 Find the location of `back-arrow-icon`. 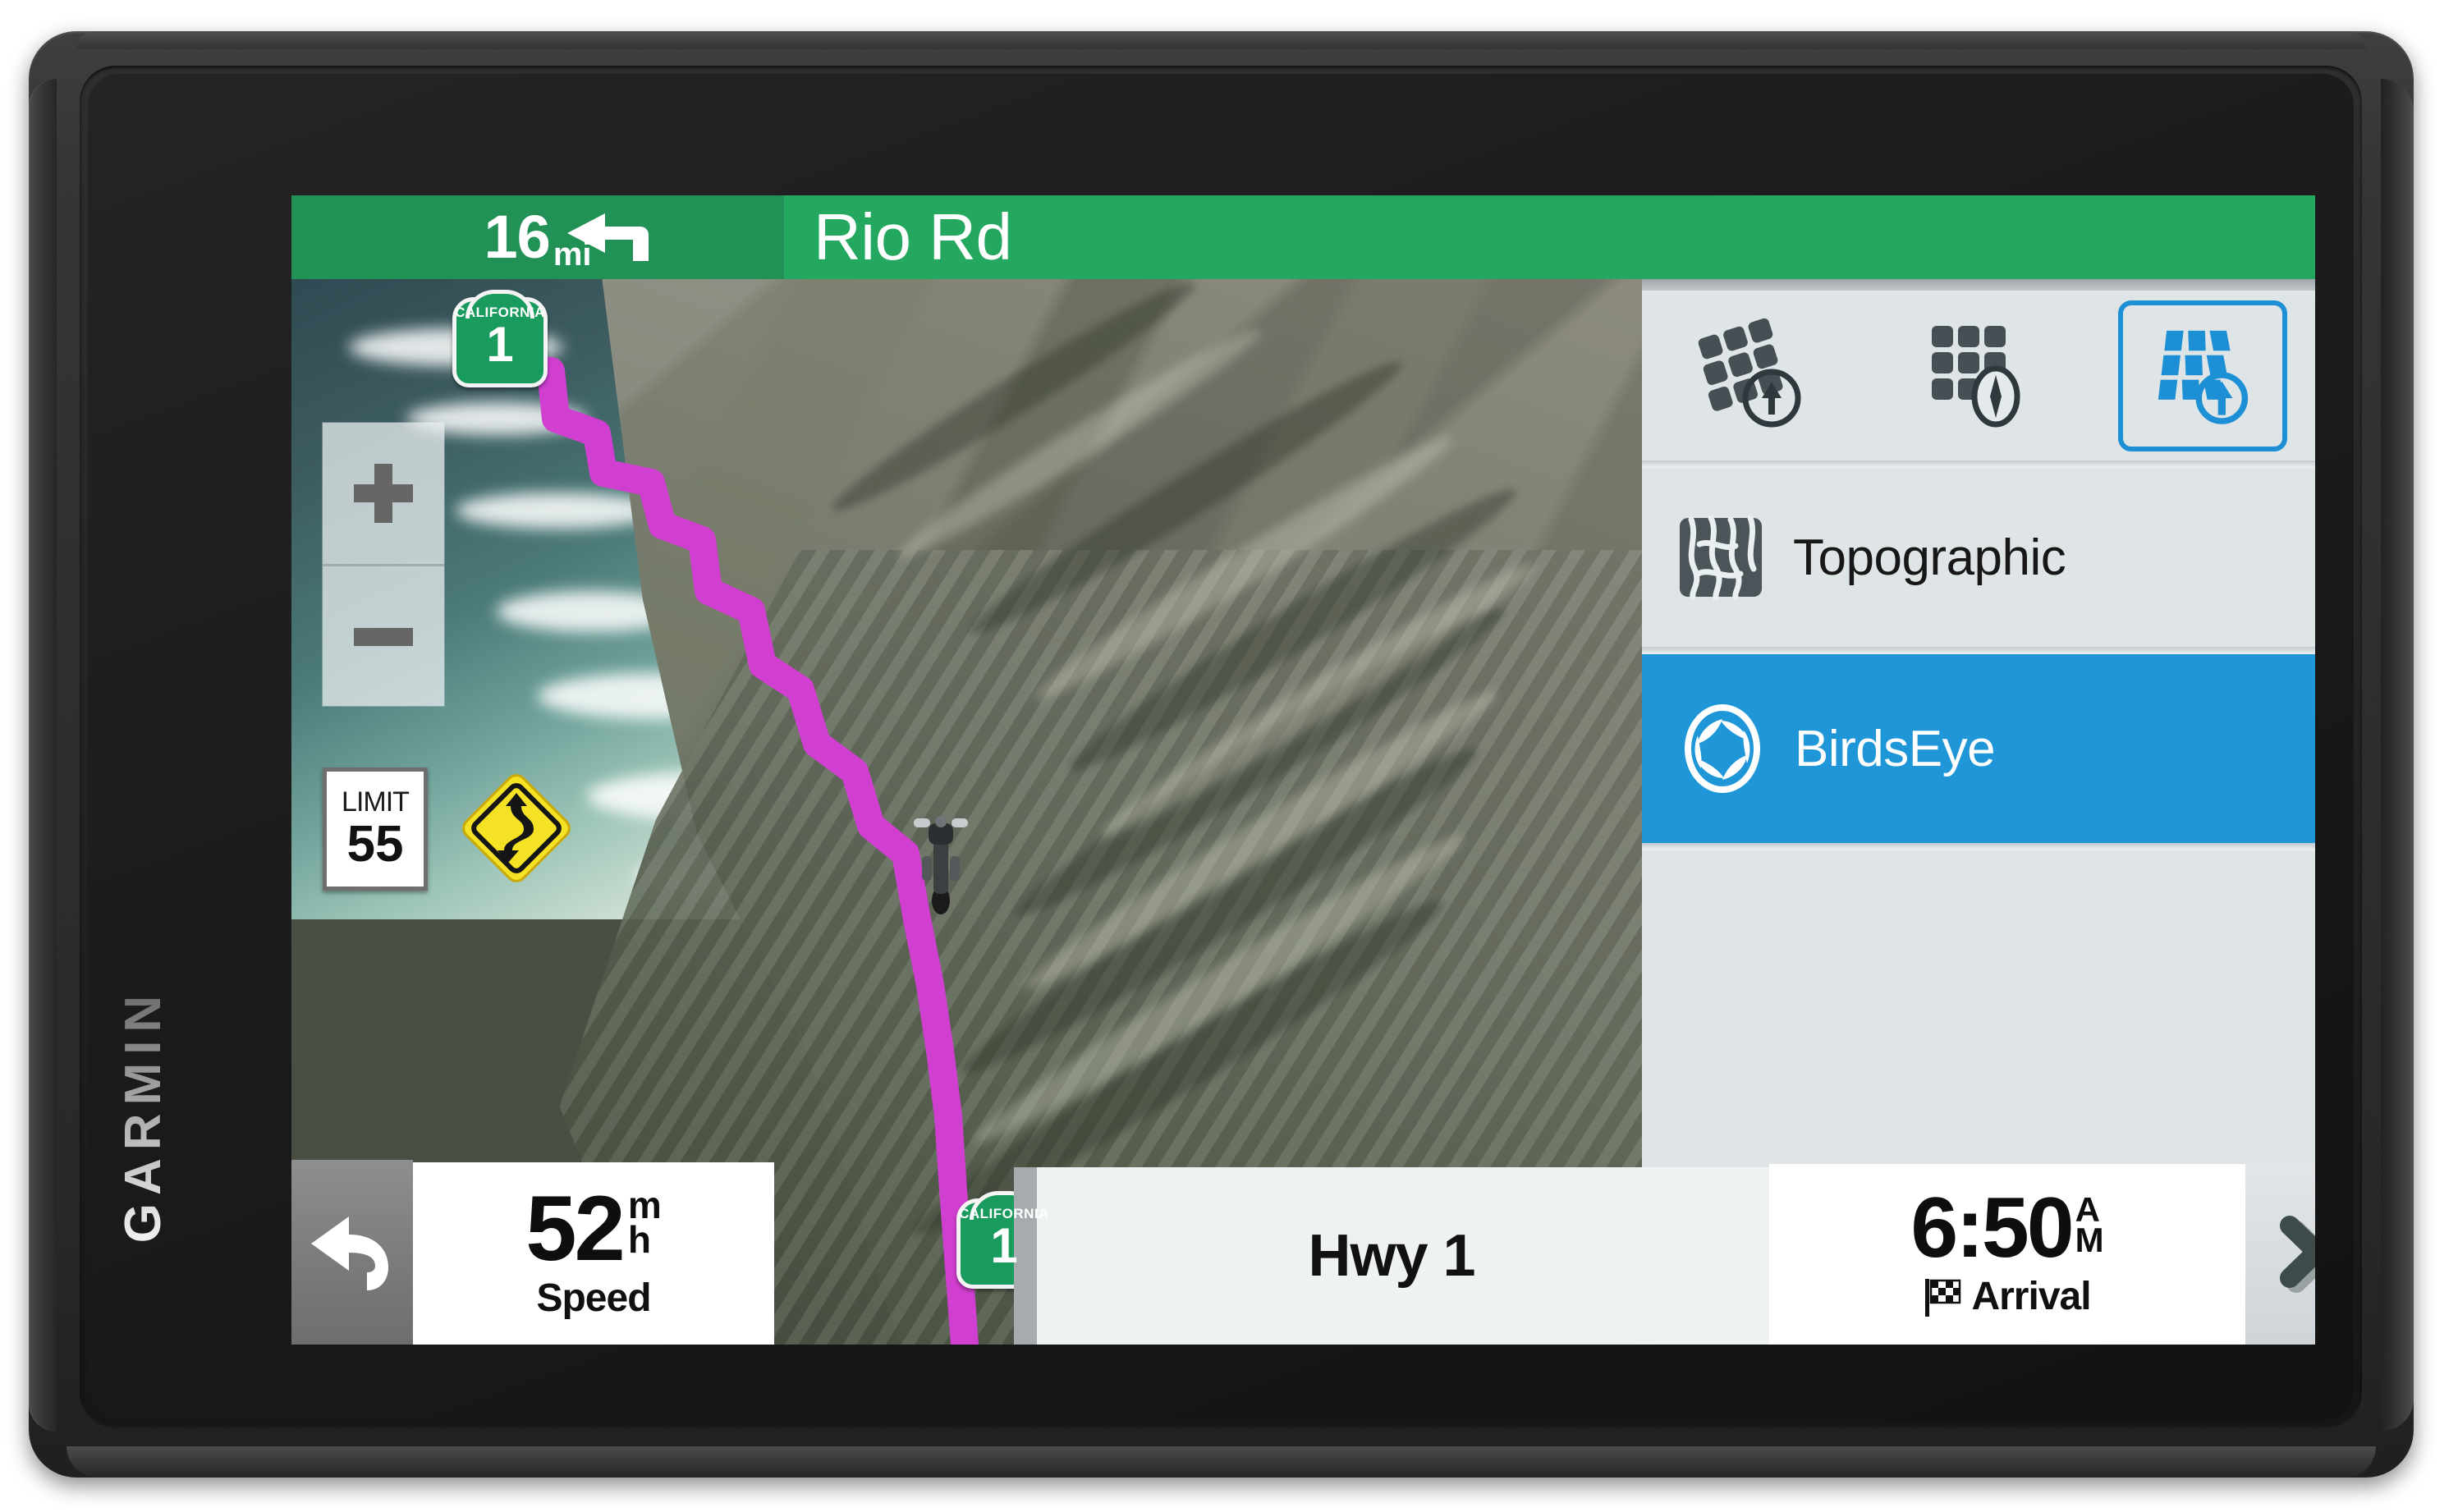

back-arrow-icon is located at coordinates (349, 1253).